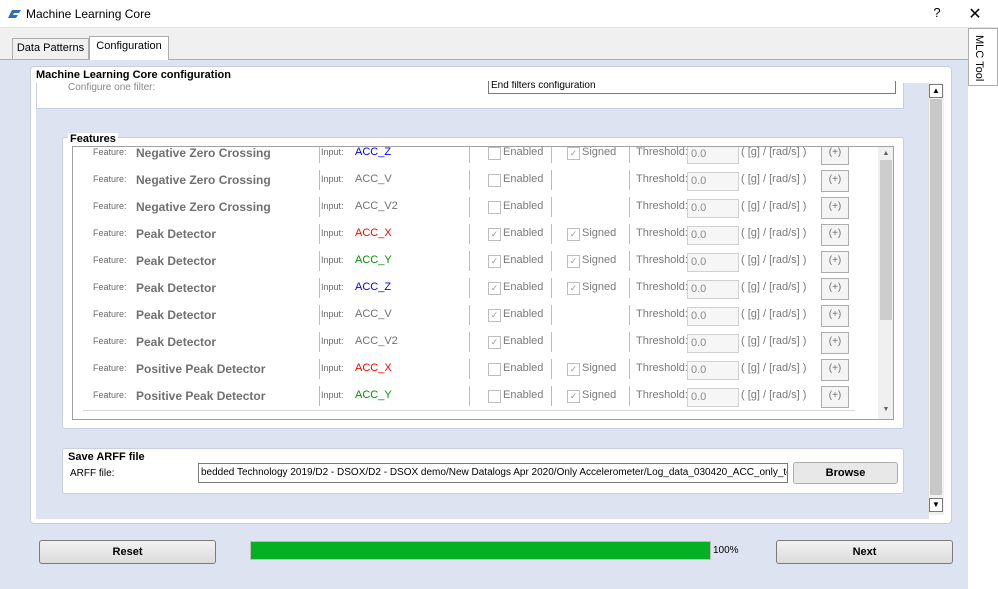  What do you see at coordinates (50, 48) in the screenshot?
I see `tab-data-patterns: Data Patterns` at bounding box center [50, 48].